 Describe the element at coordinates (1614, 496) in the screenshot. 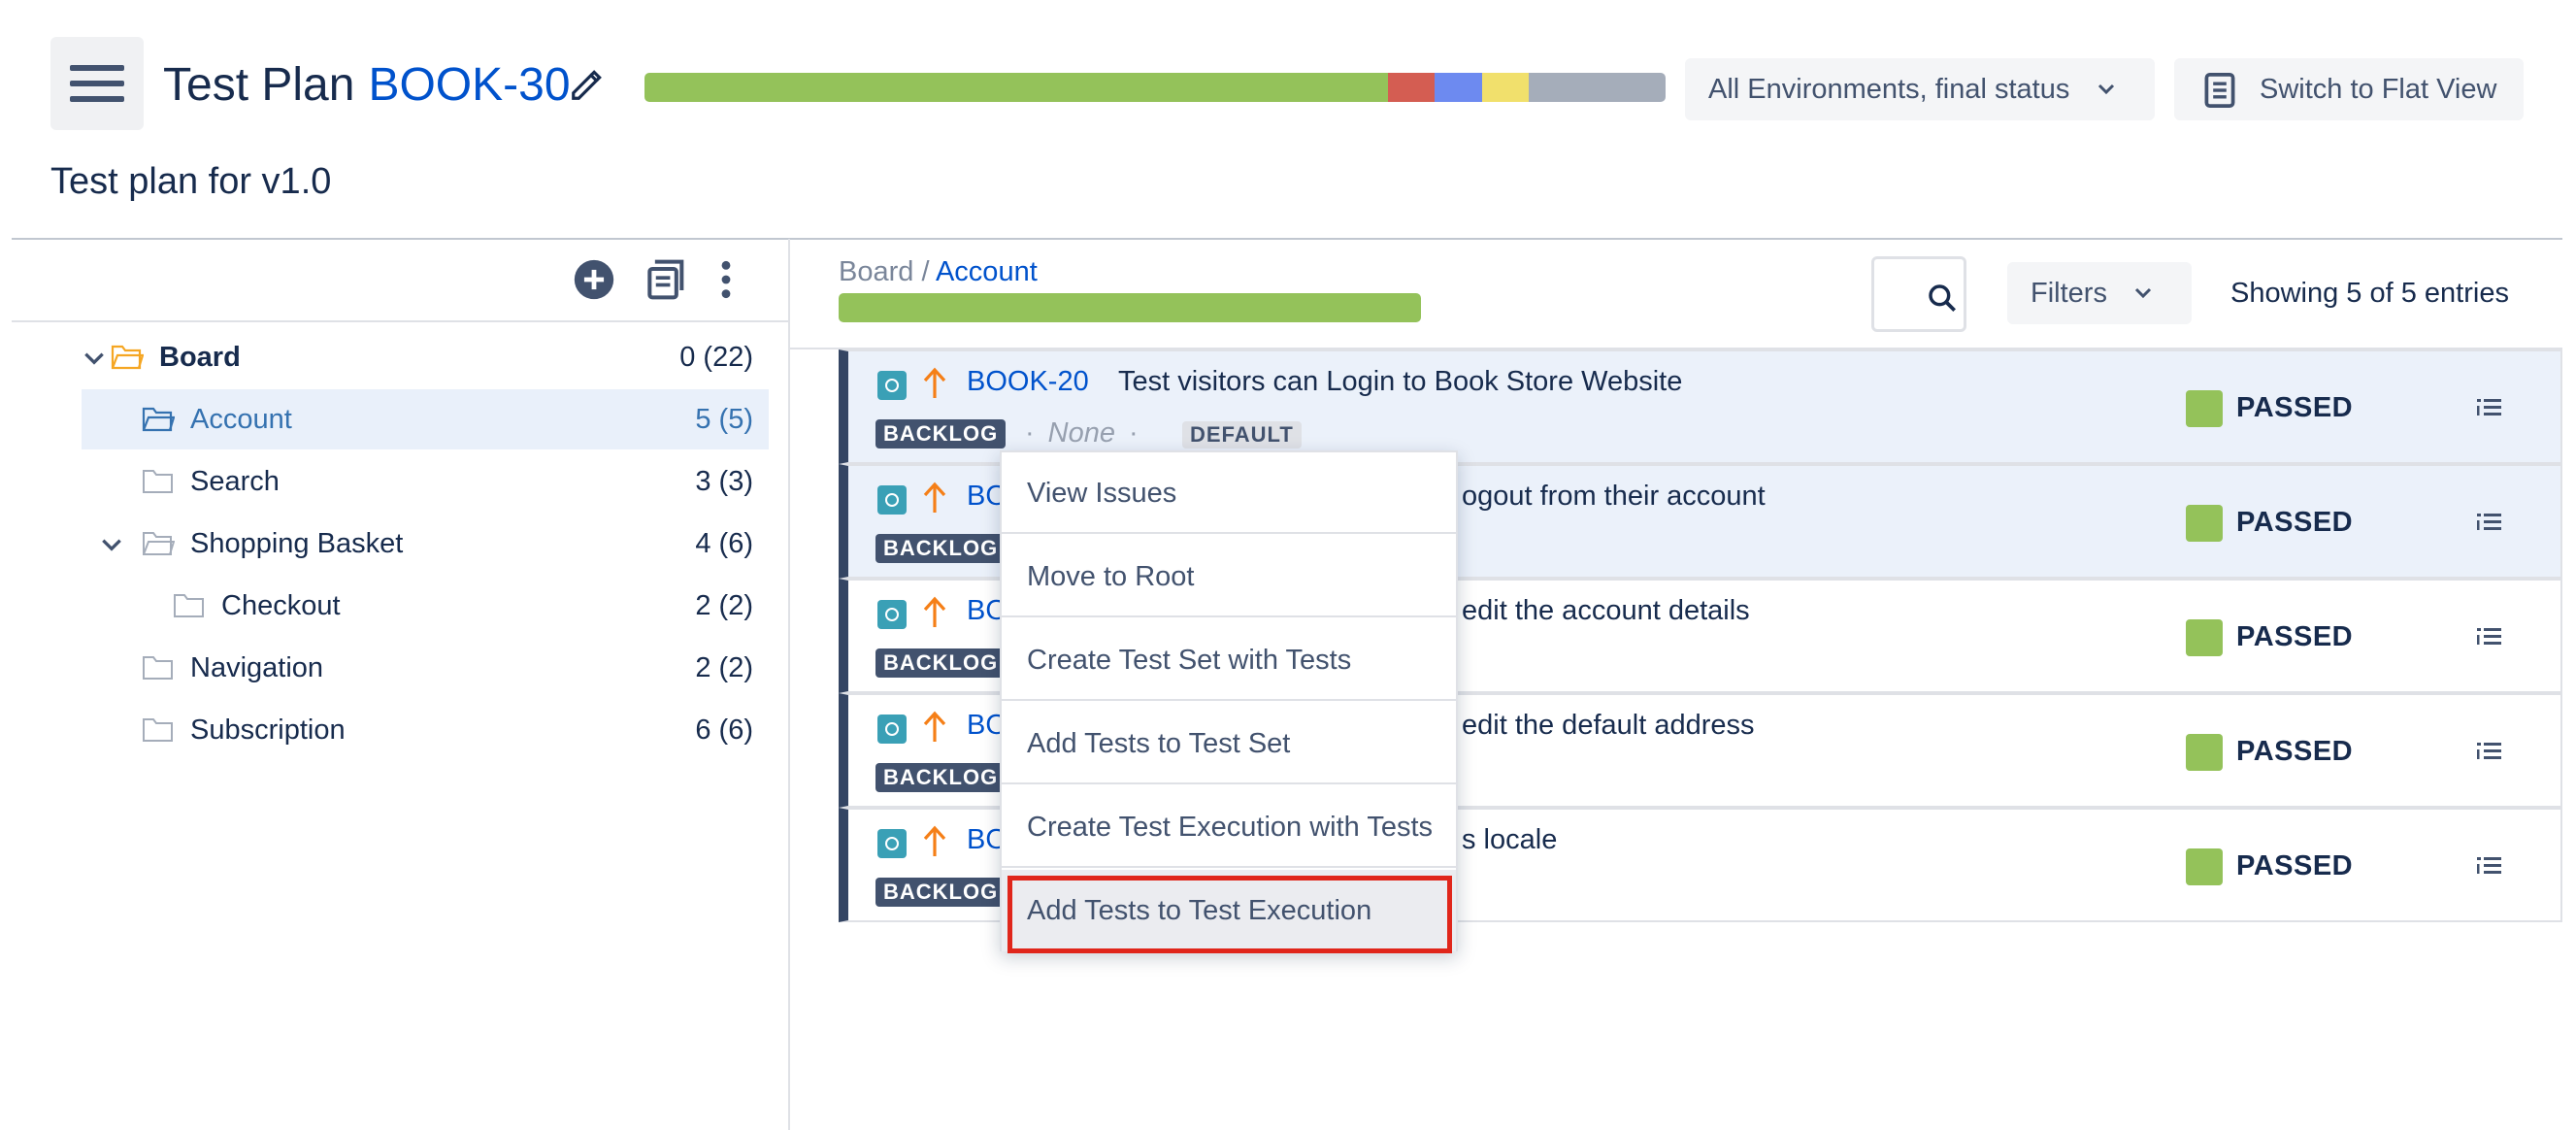

I see `test-summary: ogout from their account` at that location.